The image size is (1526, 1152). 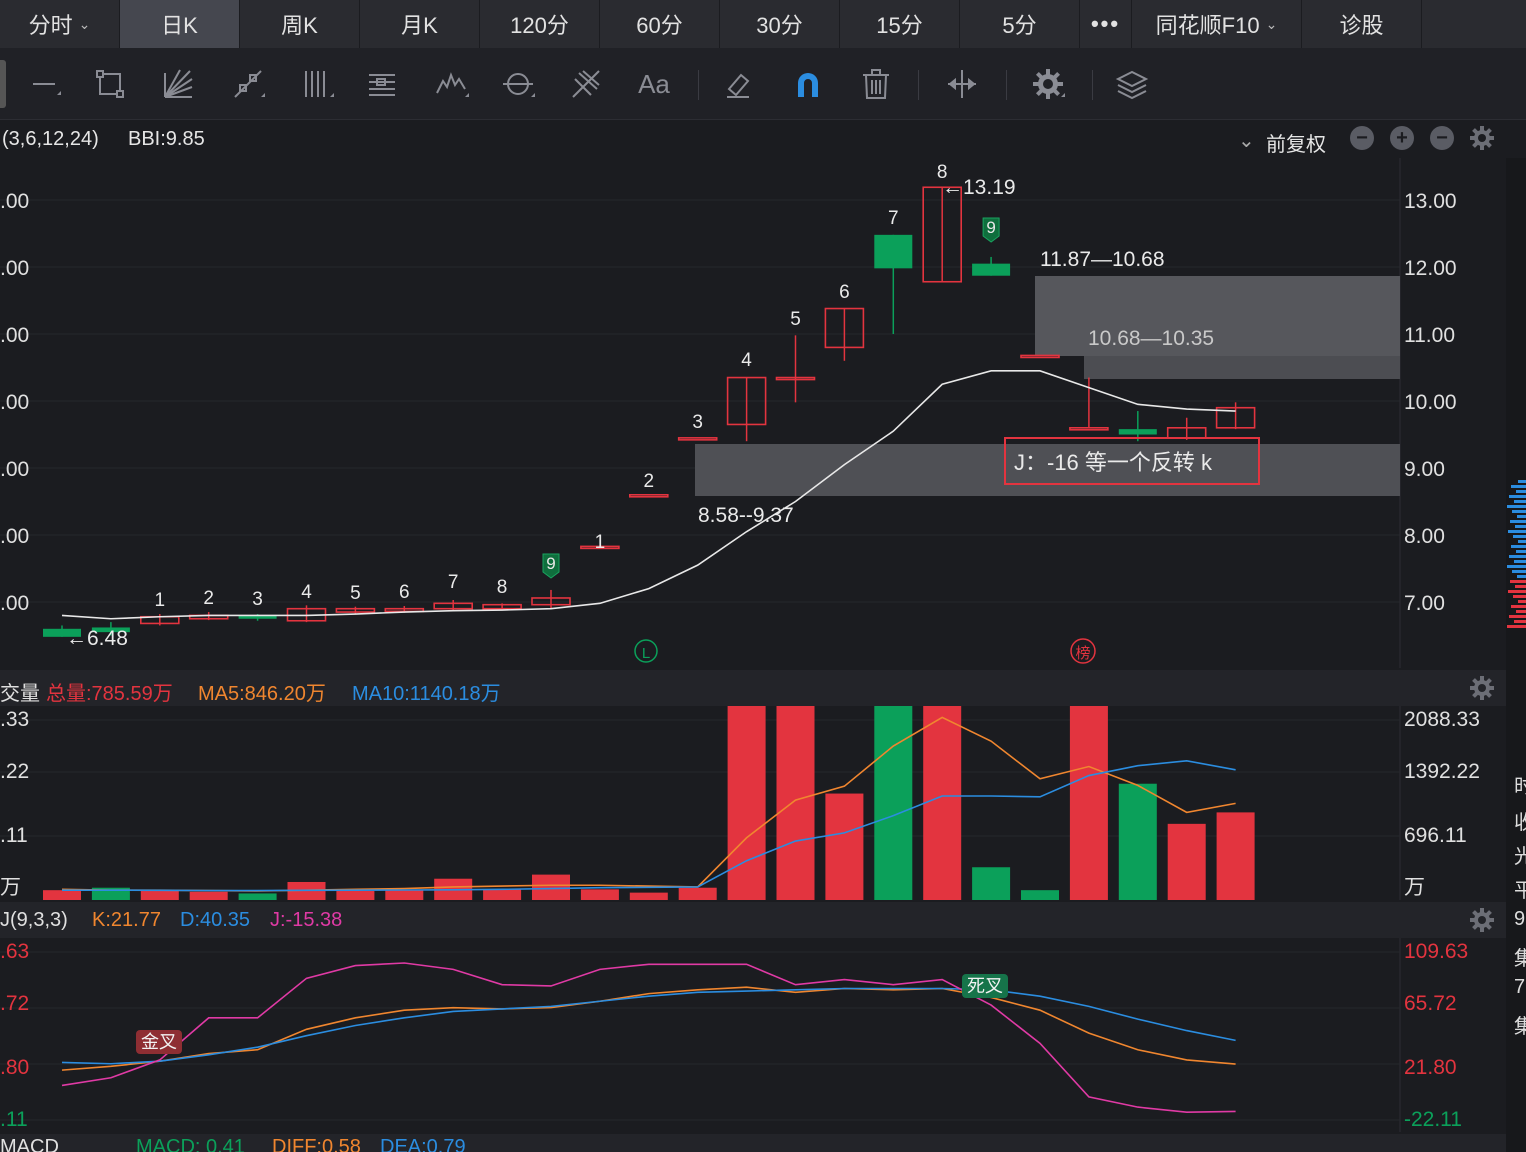 What do you see at coordinates (518, 84) in the screenshot?
I see `cycle-tool-icon` at bounding box center [518, 84].